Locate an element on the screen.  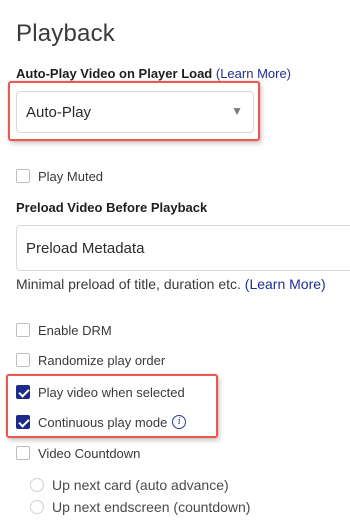
preload-select: Preload Metadata is located at coordinates (183, 248).